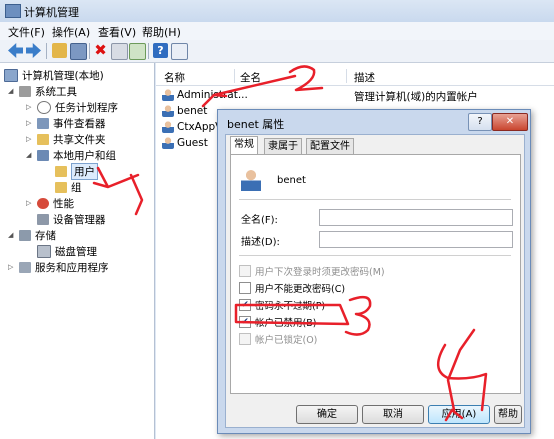  Describe the element at coordinates (32, 235) in the screenshot. I see `tree-item-storage: ◢ 存储` at that location.